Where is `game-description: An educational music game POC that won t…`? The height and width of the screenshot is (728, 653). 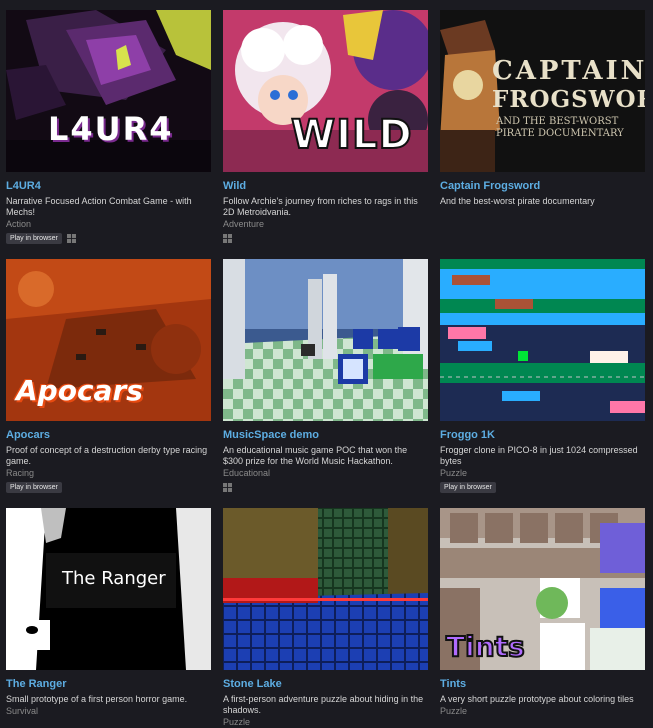
game-description: An educational music game POC that won t… is located at coordinates (315, 455).